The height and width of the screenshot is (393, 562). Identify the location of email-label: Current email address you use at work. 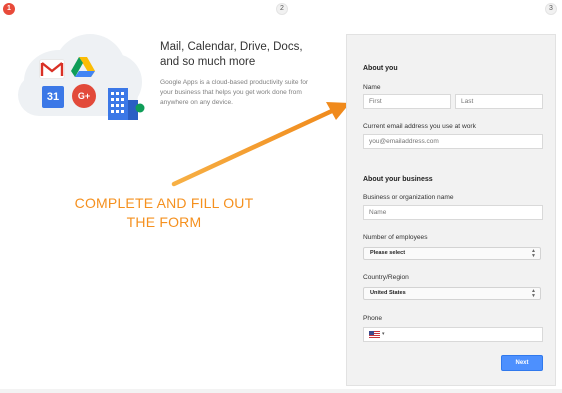
(419, 126).